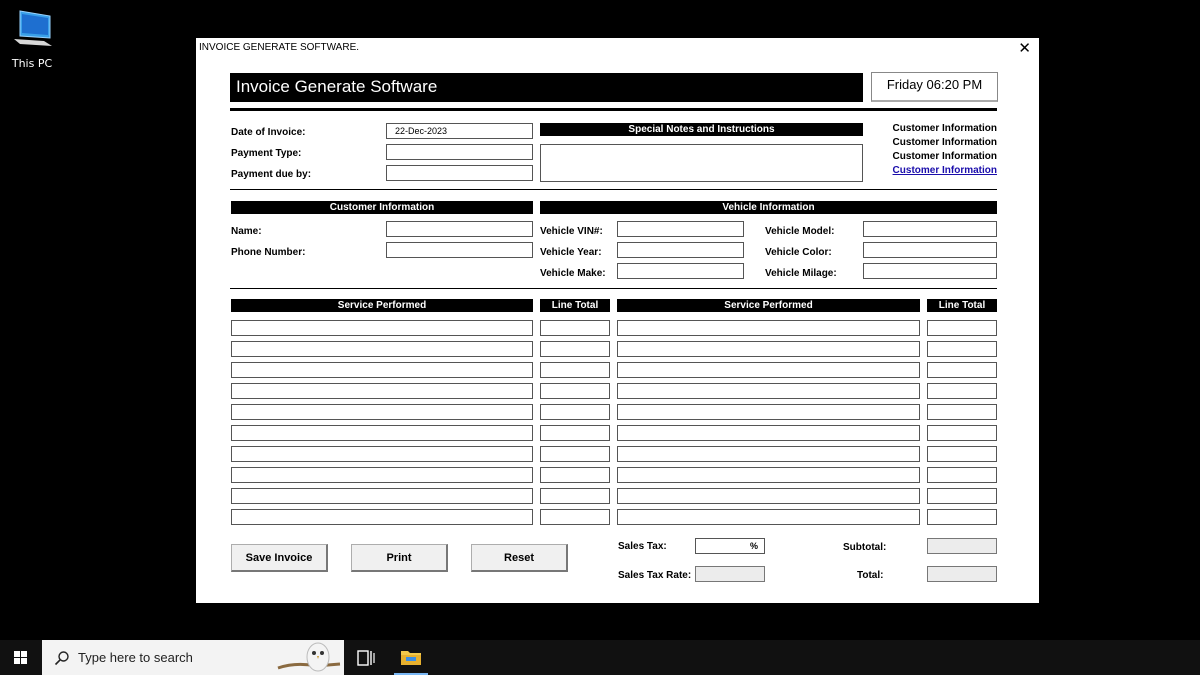  I want to click on clock-display: Friday 06:20 PM, so click(934, 87).